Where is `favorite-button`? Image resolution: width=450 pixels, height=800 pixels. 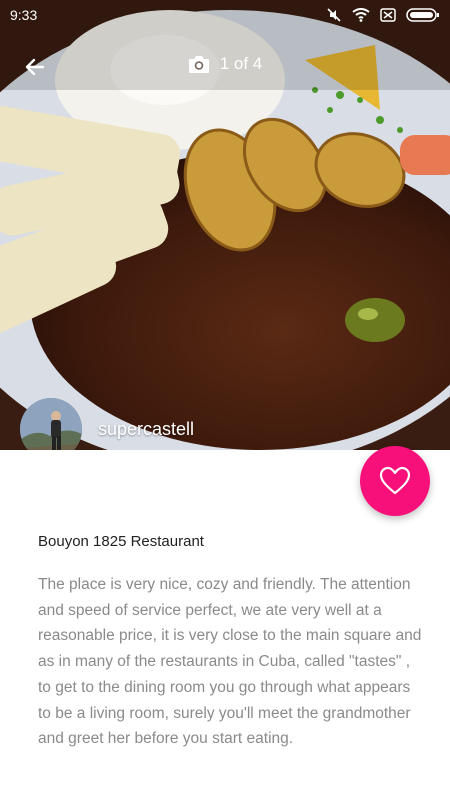
favorite-button is located at coordinates (395, 481).